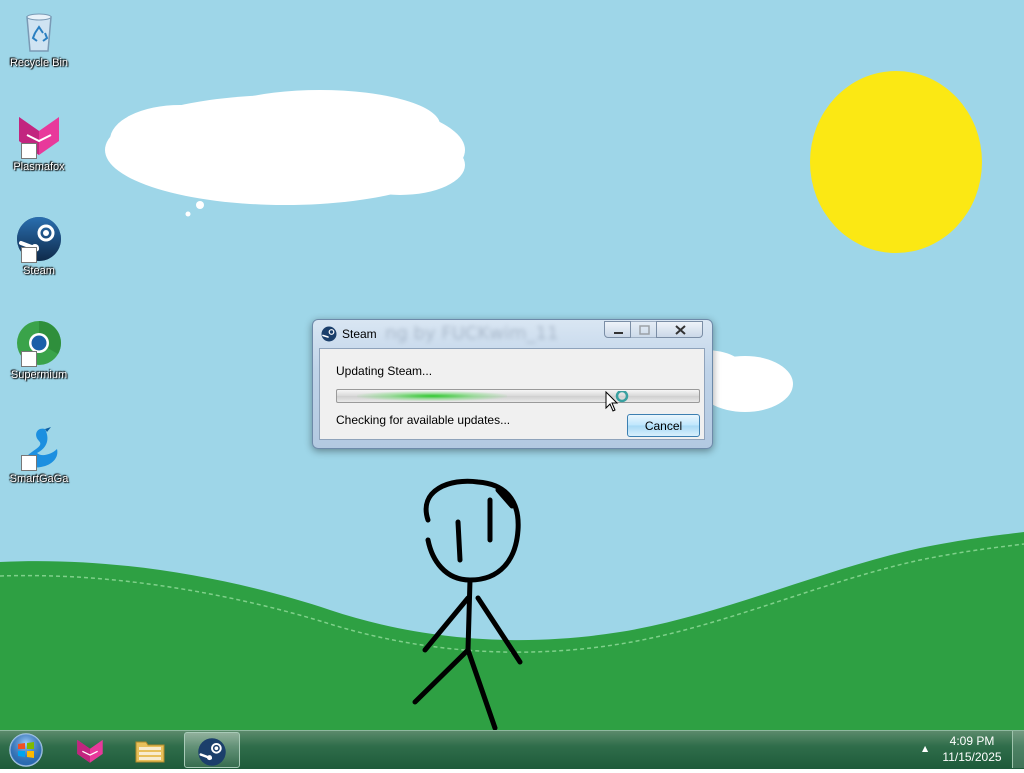 The image size is (1024, 773). What do you see at coordinates (512, 749) in the screenshot?
I see `taskbar` at bounding box center [512, 749].